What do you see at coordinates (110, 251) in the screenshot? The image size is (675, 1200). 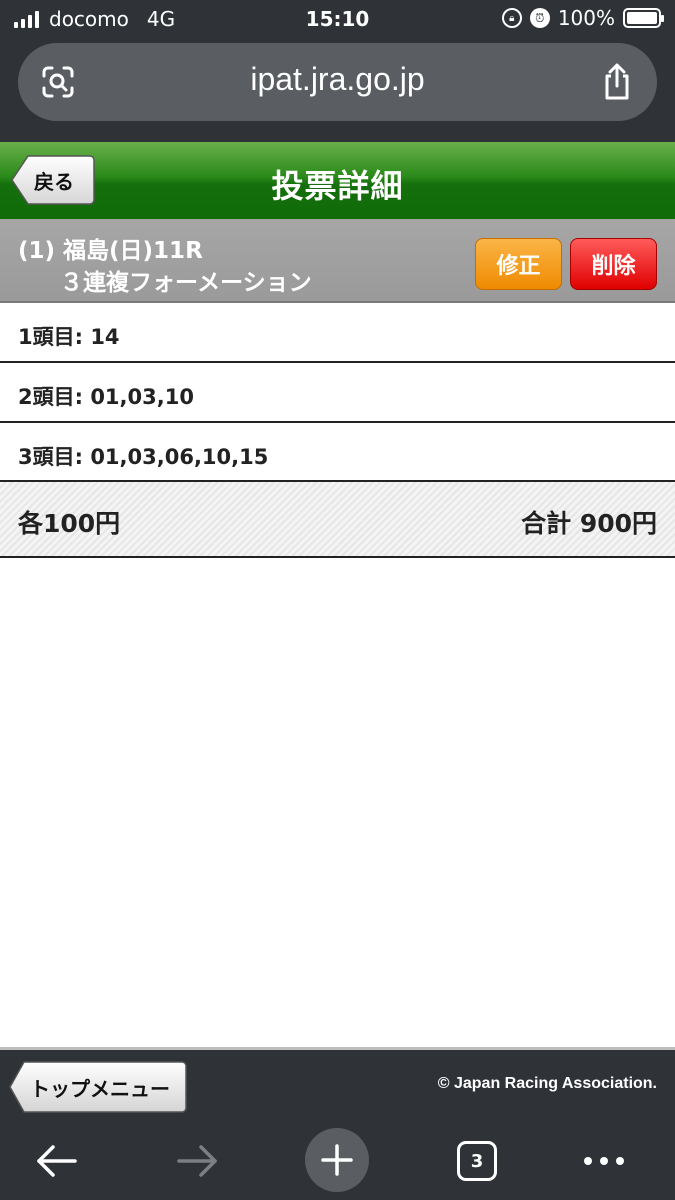 I see `race-name: (1) 福島(日)11R` at bounding box center [110, 251].